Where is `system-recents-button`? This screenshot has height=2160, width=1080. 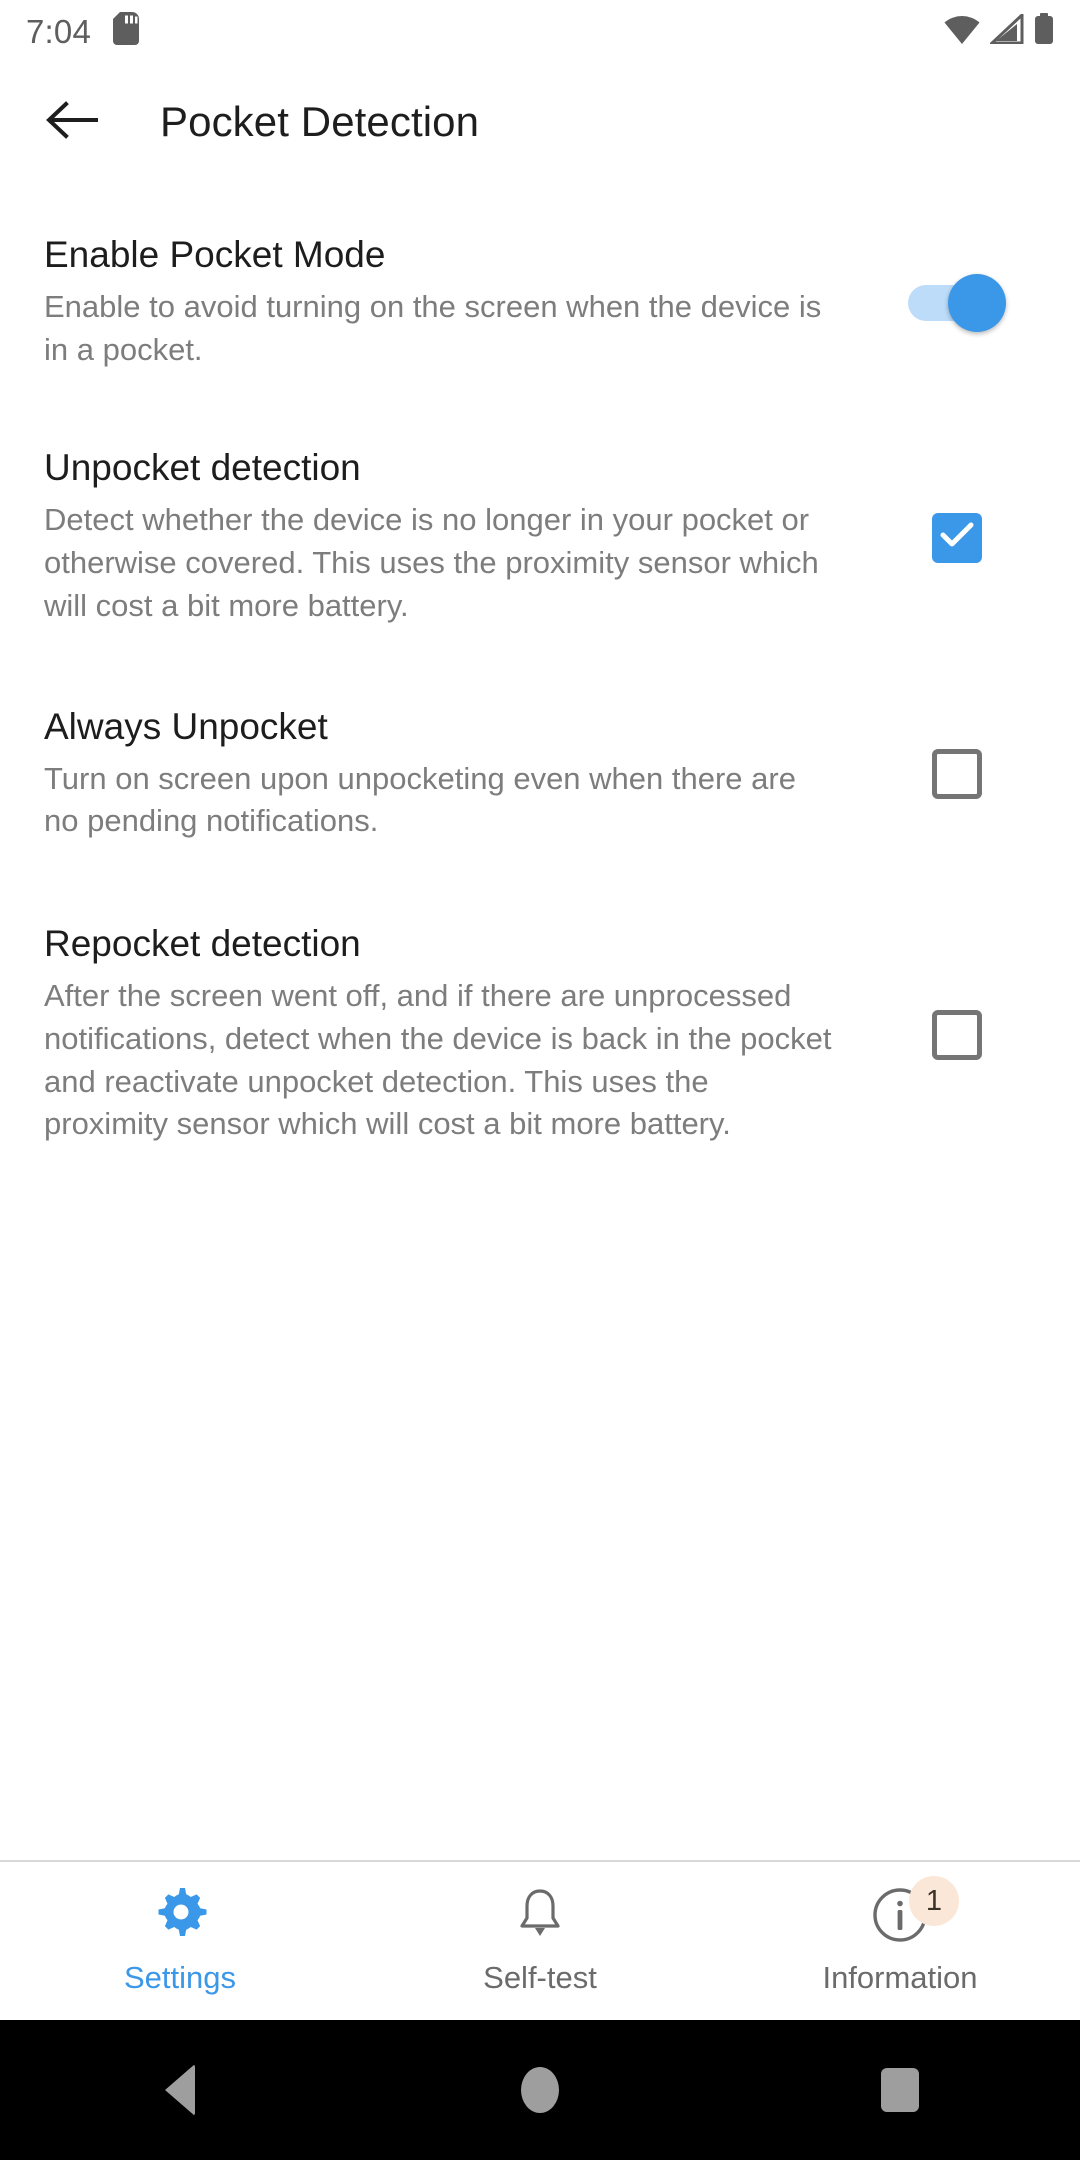 system-recents-button is located at coordinates (900, 2090).